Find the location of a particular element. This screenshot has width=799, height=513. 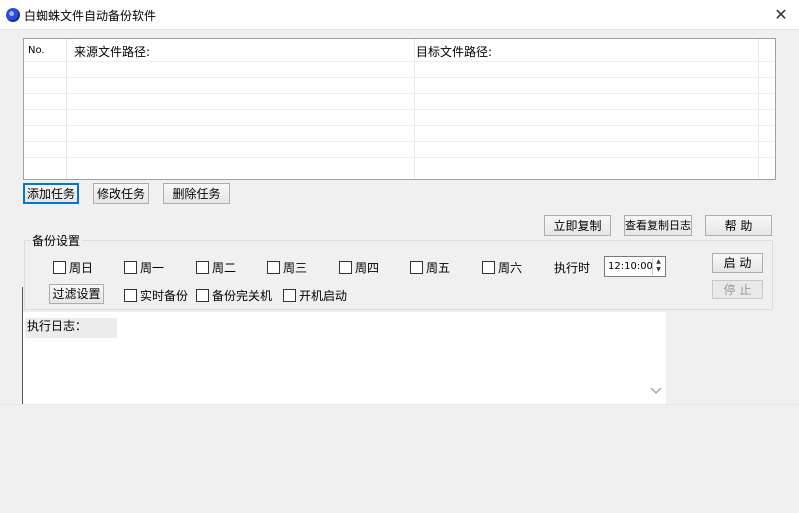

checkbox-sunday: 周日 is located at coordinates (73, 267).